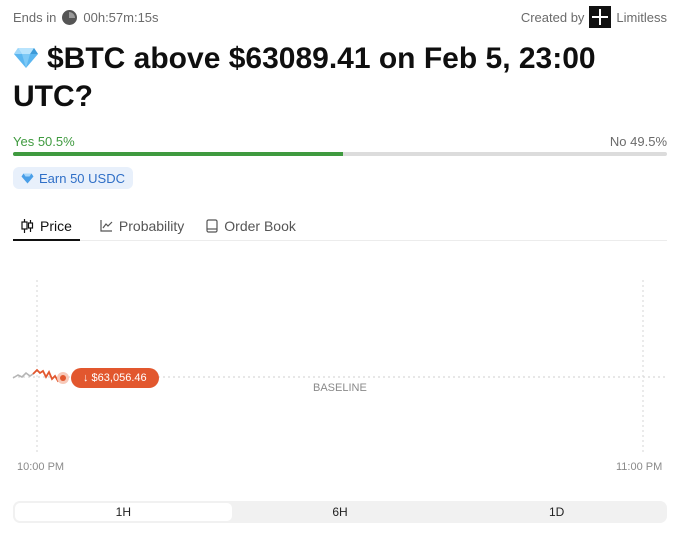 This screenshot has width=680, height=537. I want to click on line-chart-icon, so click(106, 226).